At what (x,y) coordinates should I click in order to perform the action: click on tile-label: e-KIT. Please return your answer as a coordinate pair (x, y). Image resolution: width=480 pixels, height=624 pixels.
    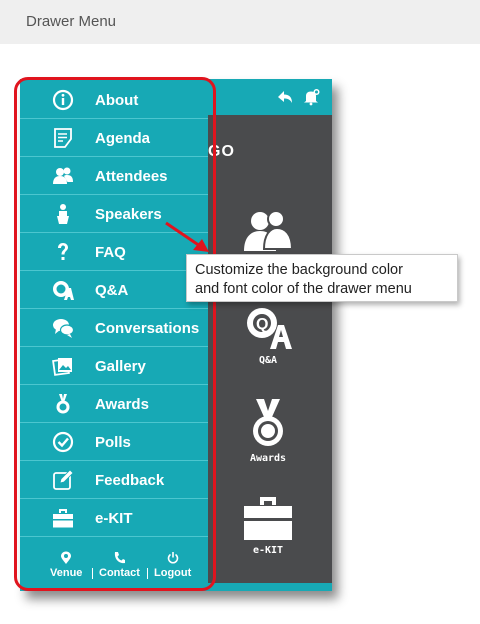
    Looking at the image, I should click on (268, 550).